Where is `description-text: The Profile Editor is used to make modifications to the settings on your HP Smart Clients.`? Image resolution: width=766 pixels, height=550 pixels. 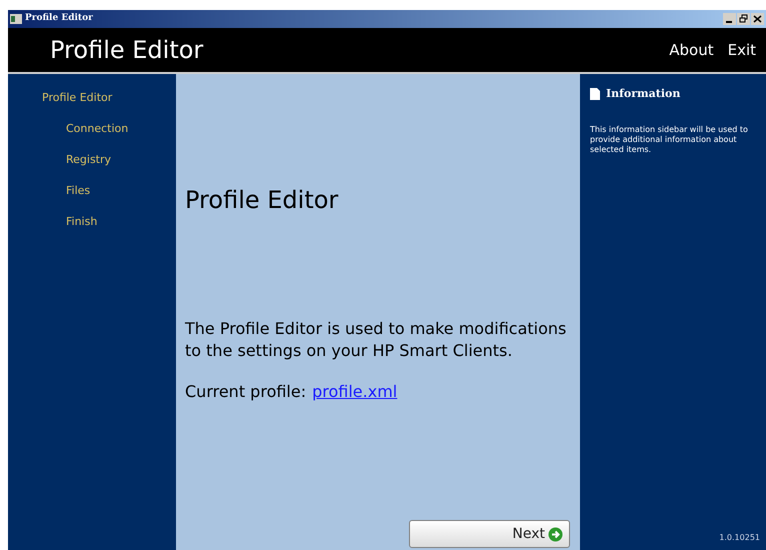
description-text: The Profile Editor is used to make modifications to the settings on your HP Smart Clients. is located at coordinates (376, 340).